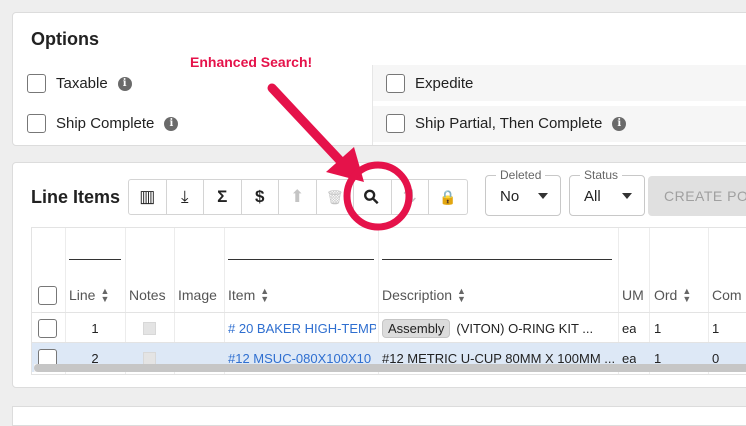  What do you see at coordinates (378, 196) in the screenshot?
I see `annotation-circle` at bounding box center [378, 196].